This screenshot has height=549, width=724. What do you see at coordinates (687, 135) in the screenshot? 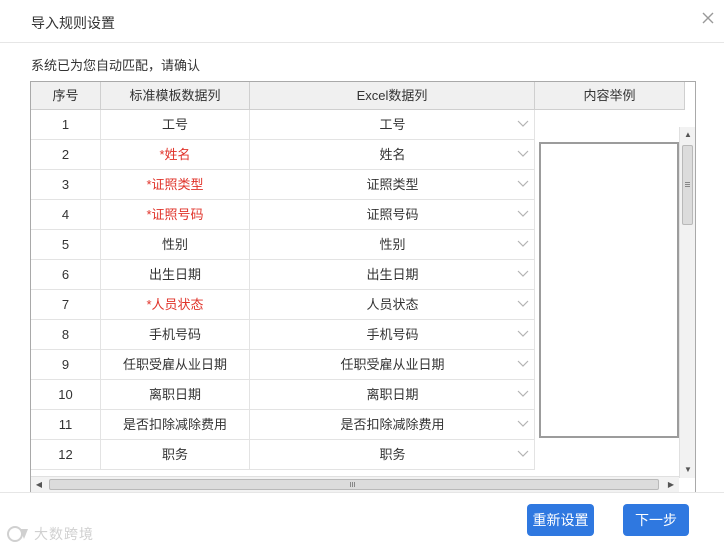
I see `scroll-up-arrow-icon: ▲` at bounding box center [687, 135].